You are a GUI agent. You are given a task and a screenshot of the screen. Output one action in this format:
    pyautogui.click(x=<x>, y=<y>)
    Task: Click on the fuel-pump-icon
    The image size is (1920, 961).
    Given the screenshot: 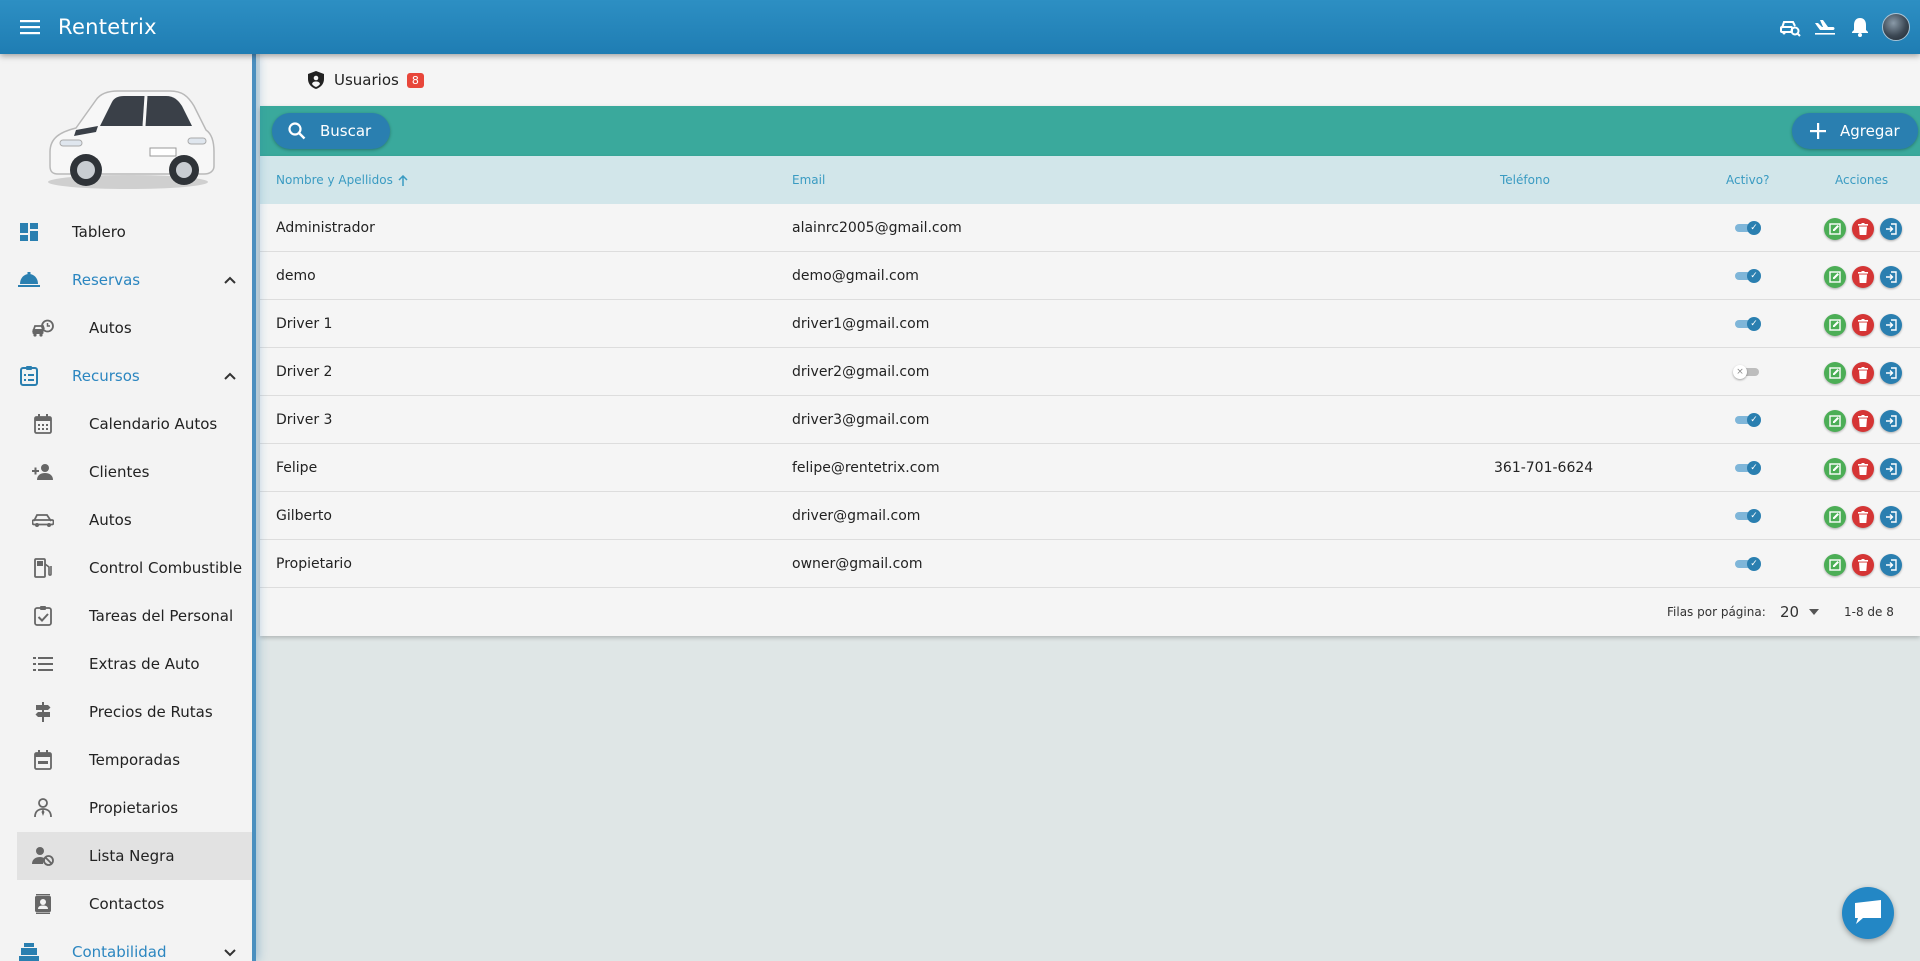 What is the action you would take?
    pyautogui.click(x=43, y=568)
    